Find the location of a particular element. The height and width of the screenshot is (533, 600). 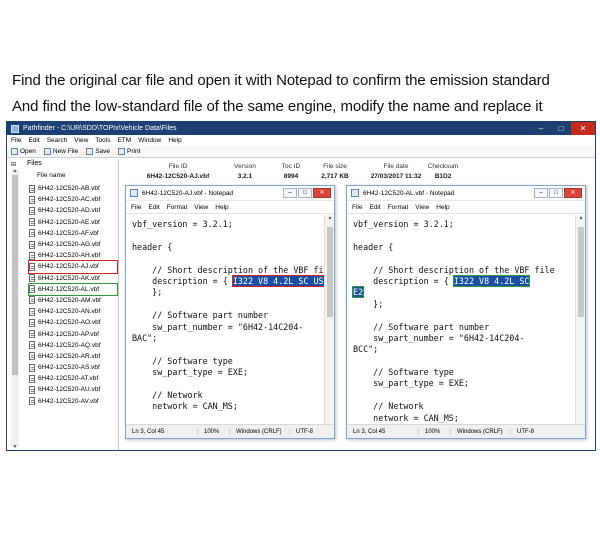

file-row: 6H42-12C520-AT.vbf is located at coordinates (73, 378).